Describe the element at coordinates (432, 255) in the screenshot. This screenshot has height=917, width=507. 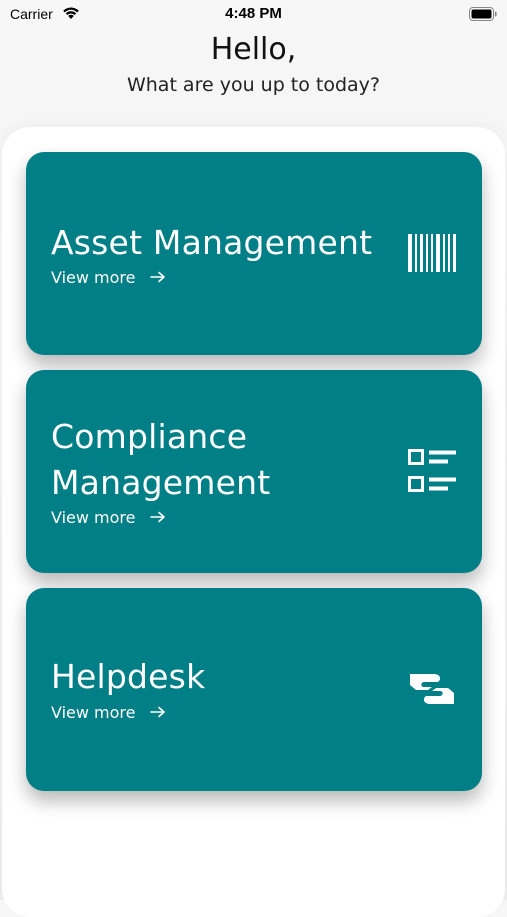
I see `barcode-icon` at that location.